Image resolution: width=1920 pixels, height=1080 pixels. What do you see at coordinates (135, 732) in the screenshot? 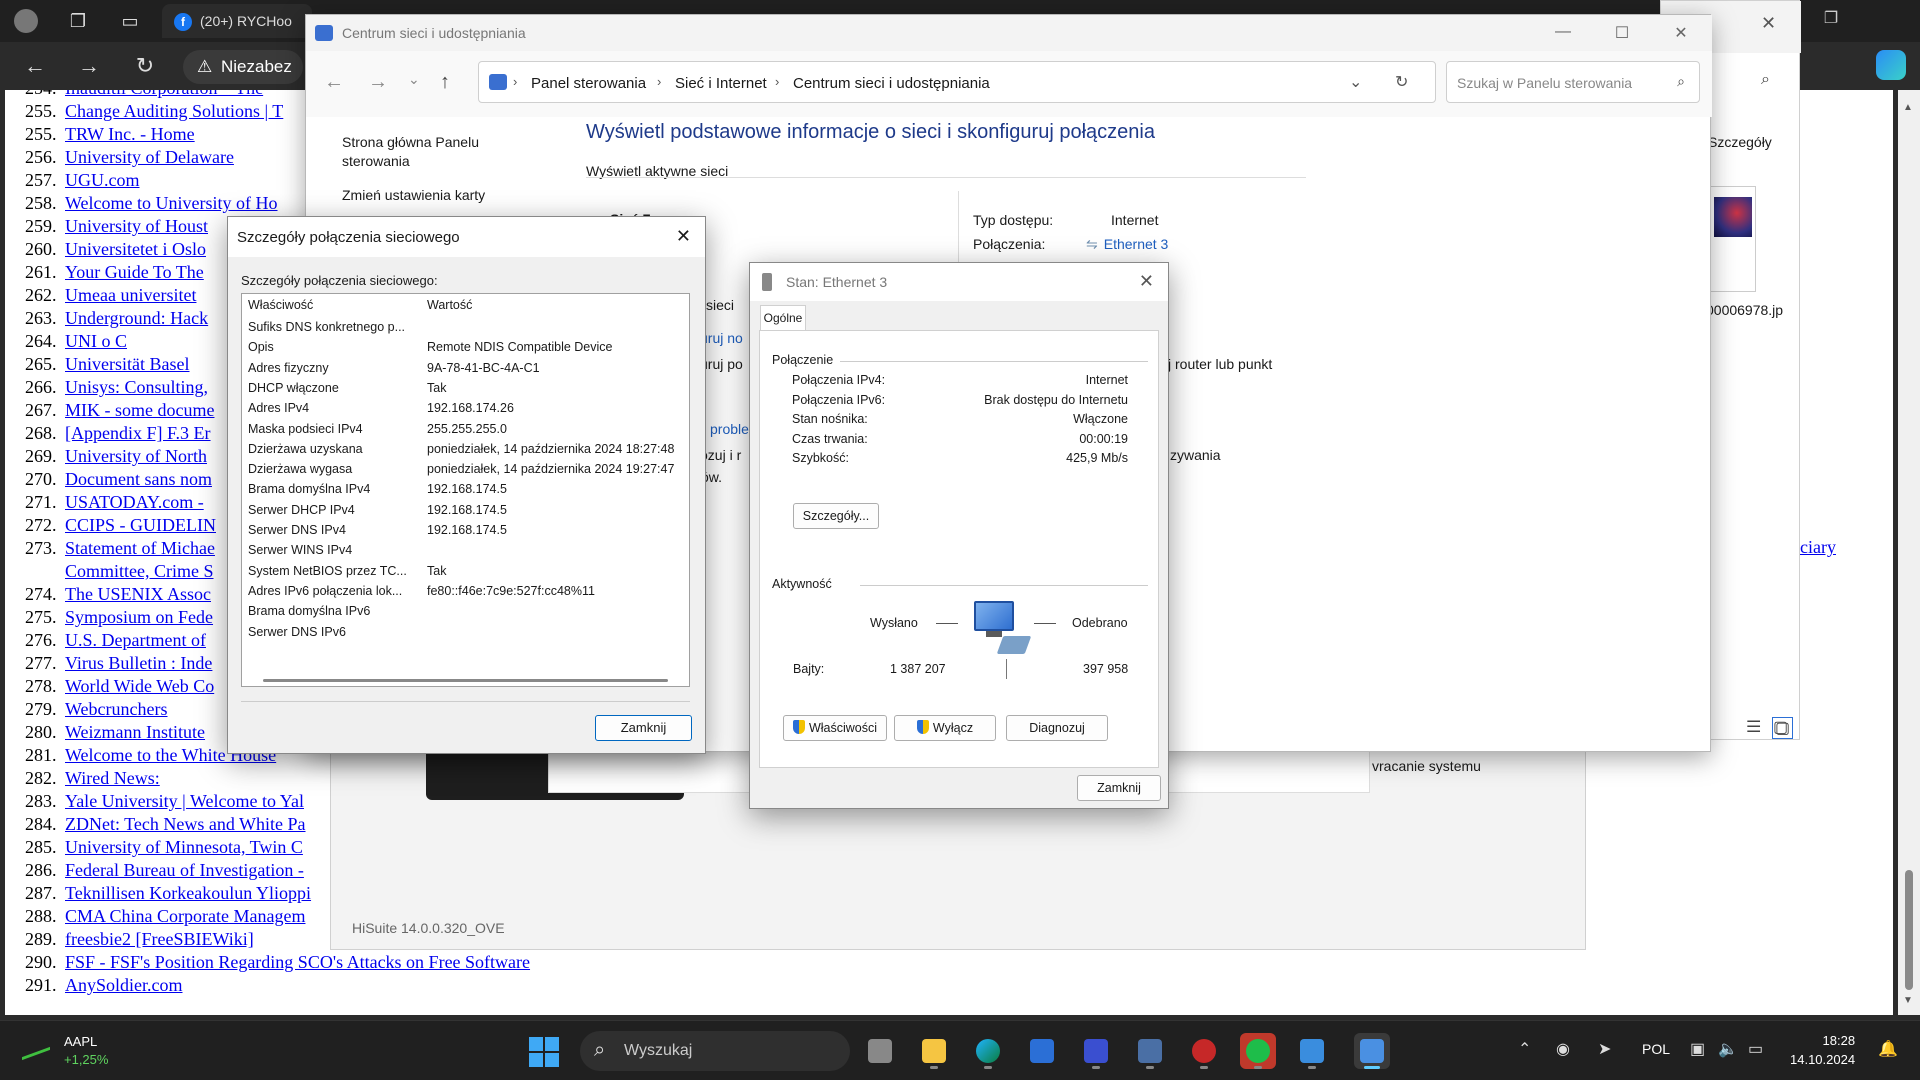
I see `page-link: Weizmann Institute` at bounding box center [135, 732].